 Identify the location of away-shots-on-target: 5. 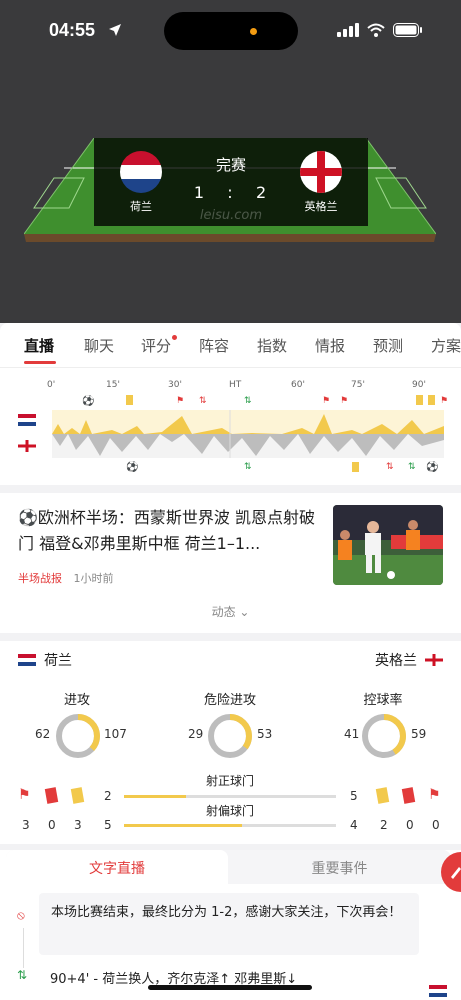
(354, 796).